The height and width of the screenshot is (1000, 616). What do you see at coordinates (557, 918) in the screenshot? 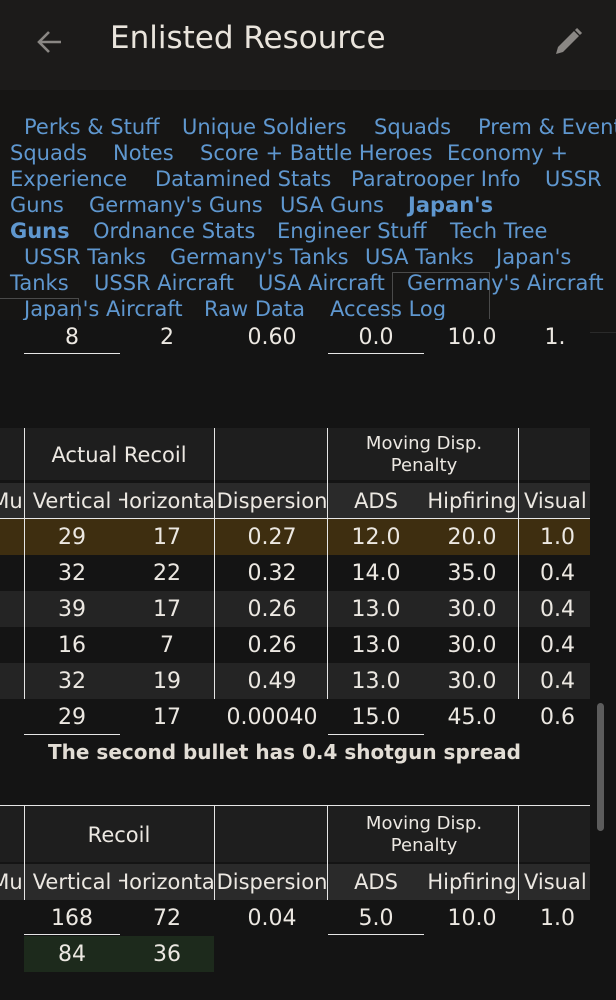
I see `table-cell: 1.0` at bounding box center [557, 918].